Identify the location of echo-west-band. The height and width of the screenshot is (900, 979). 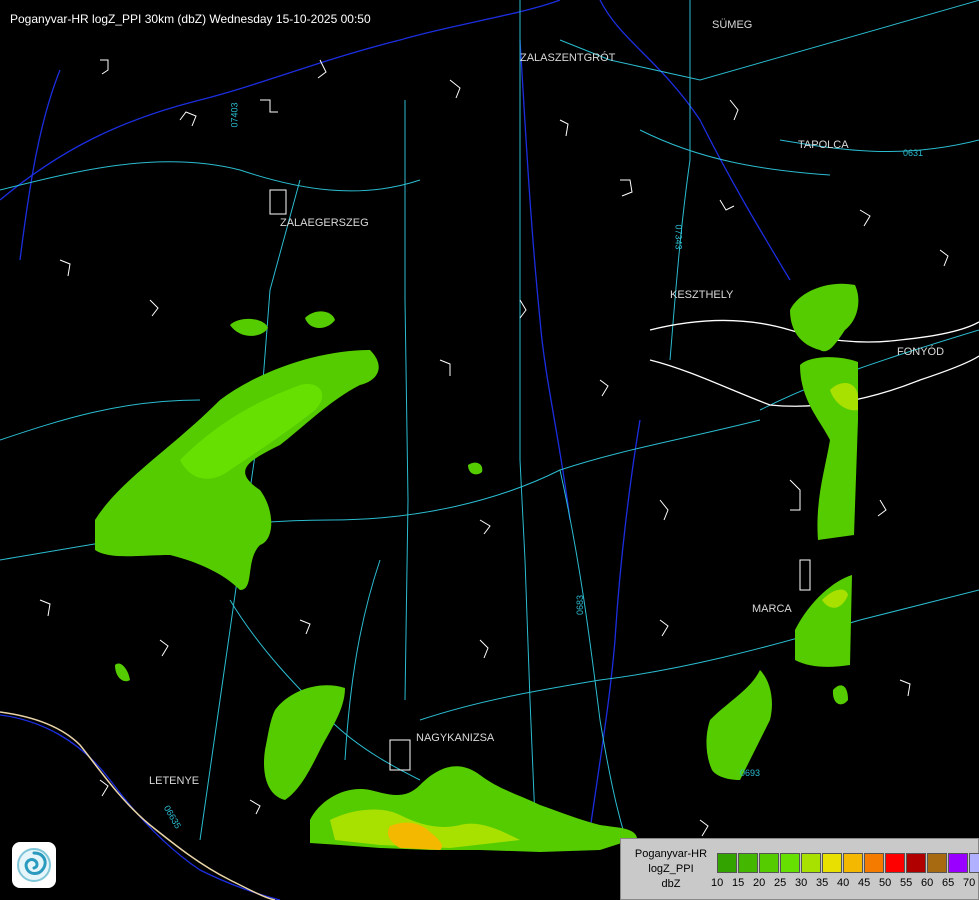
(237, 470).